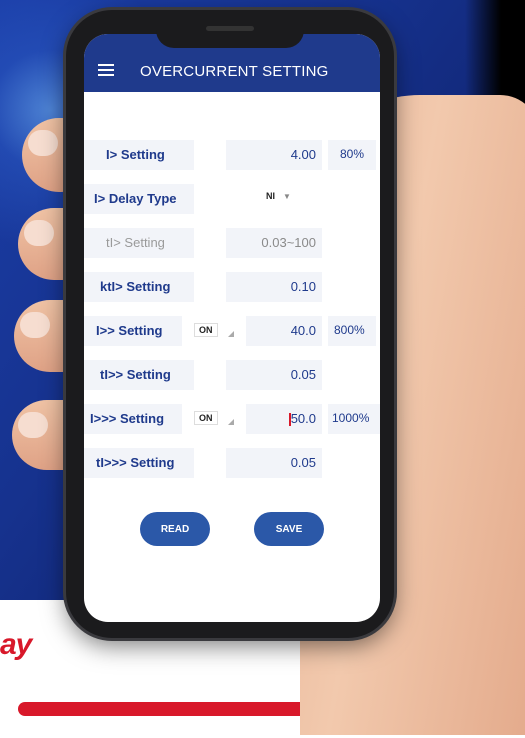  What do you see at coordinates (287, 196) in the screenshot?
I see `chevron-down-icon: ▼` at bounding box center [287, 196].